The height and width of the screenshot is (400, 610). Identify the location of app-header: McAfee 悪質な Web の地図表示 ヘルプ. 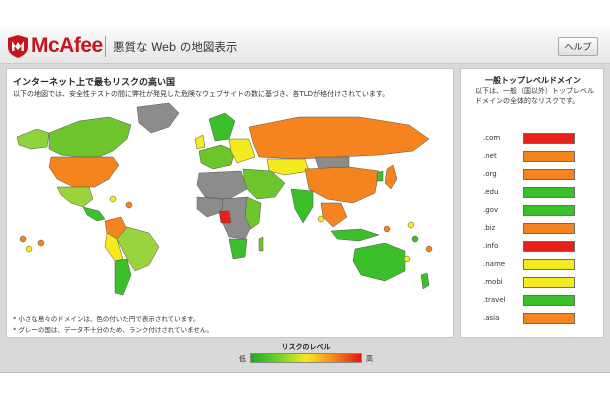
(305, 46).